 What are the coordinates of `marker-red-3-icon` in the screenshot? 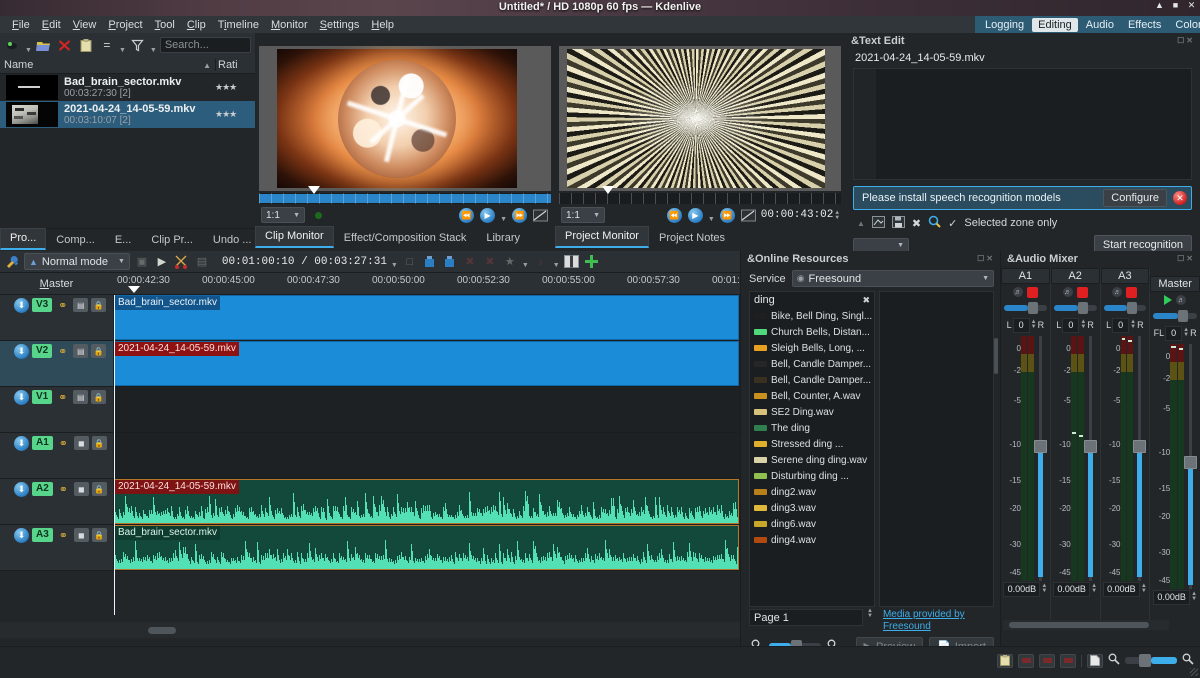 It's located at (1068, 660).